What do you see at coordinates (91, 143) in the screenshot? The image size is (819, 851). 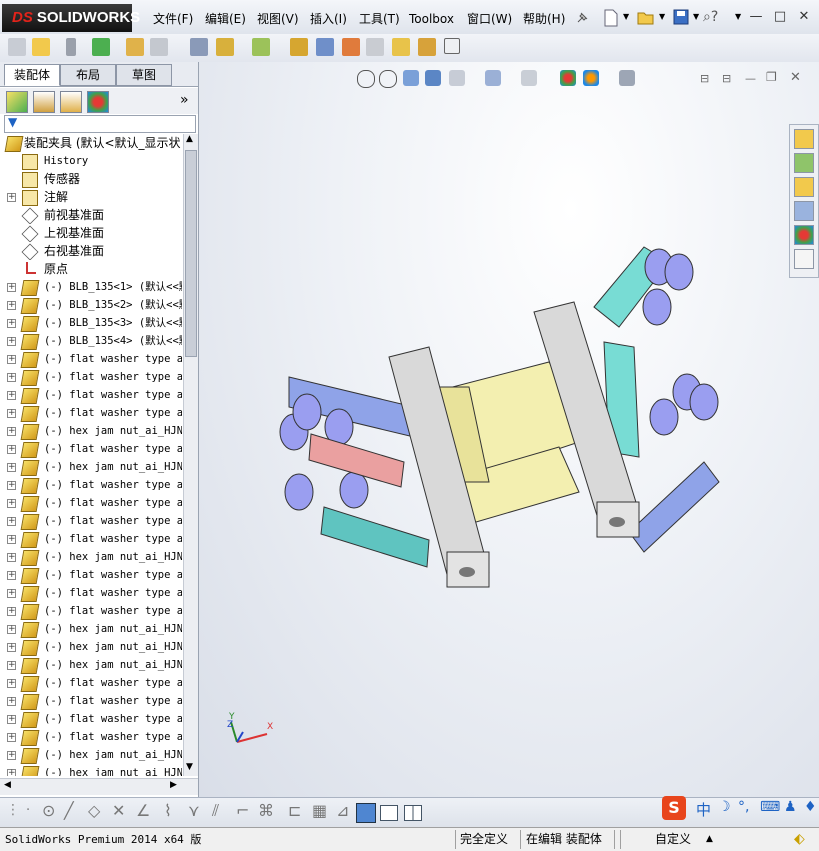 I see `tree-root-assembly: 装配夹具 (默认<默认_显示状` at bounding box center [91, 143].